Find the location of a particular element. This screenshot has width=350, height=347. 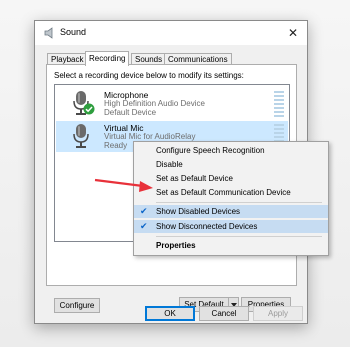

green-check-icon is located at coordinates (89, 109).